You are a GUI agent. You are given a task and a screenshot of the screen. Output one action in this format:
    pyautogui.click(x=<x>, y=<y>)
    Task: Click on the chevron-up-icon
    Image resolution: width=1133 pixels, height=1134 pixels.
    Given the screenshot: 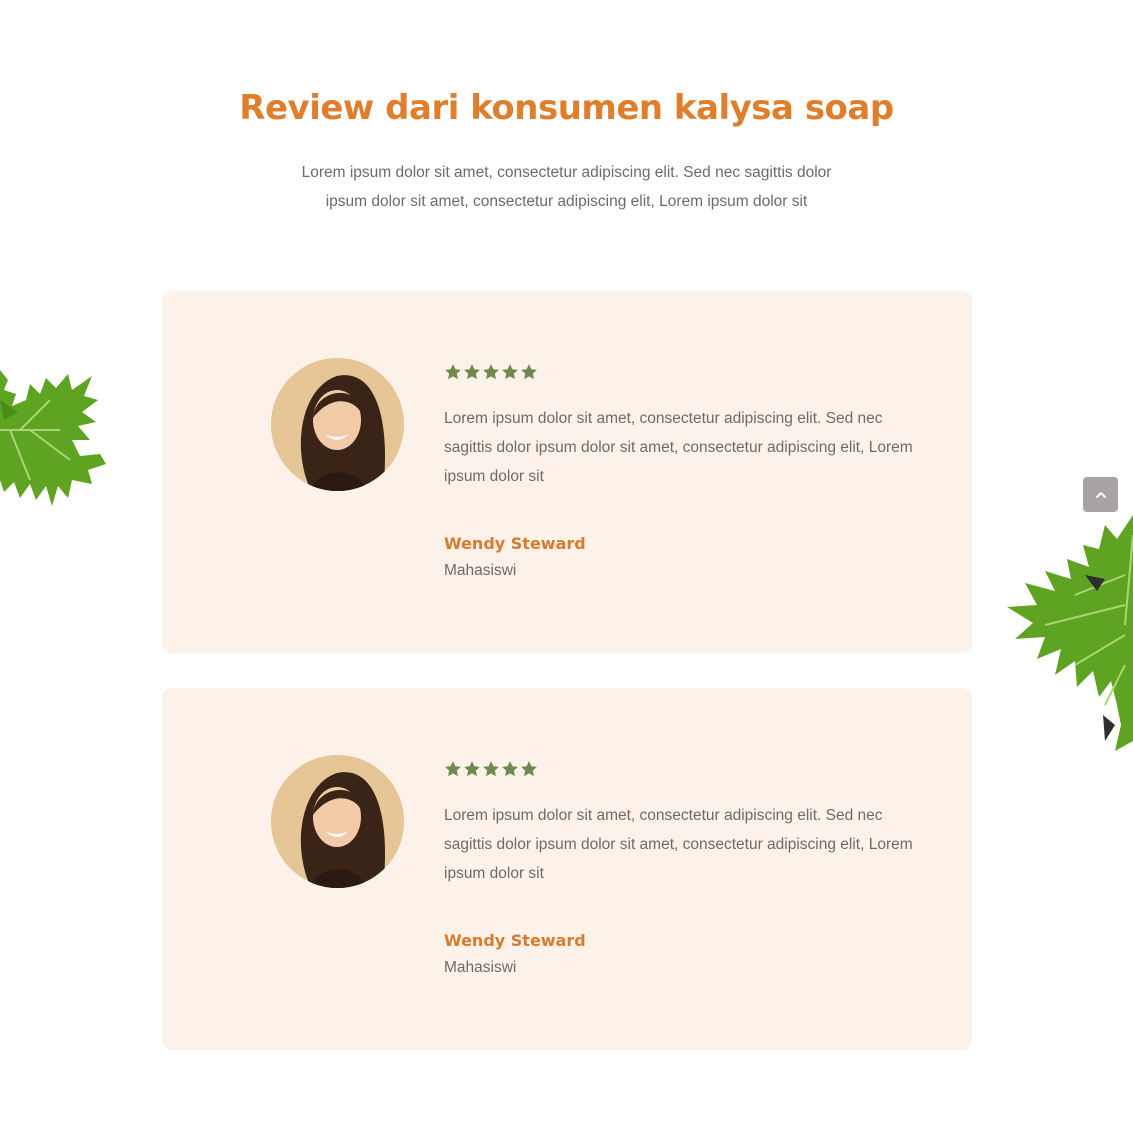 What is the action you would take?
    pyautogui.click(x=1100, y=494)
    